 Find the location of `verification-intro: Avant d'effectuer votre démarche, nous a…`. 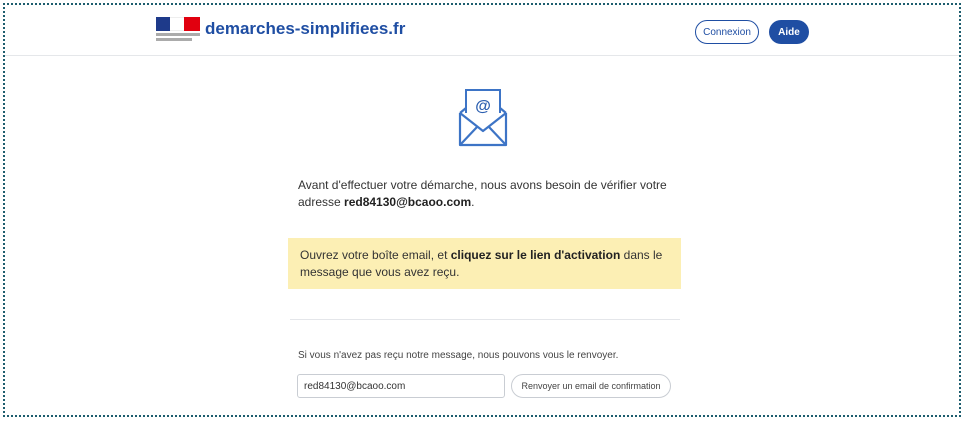

verification-intro: Avant d'effectuer votre démarche, nous a… is located at coordinates (498, 194).